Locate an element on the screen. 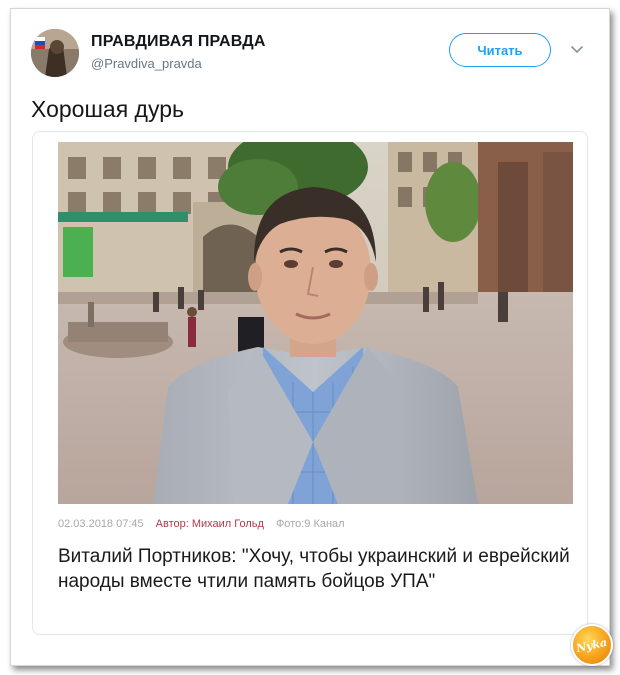  chevron-down-icon is located at coordinates (577, 49).